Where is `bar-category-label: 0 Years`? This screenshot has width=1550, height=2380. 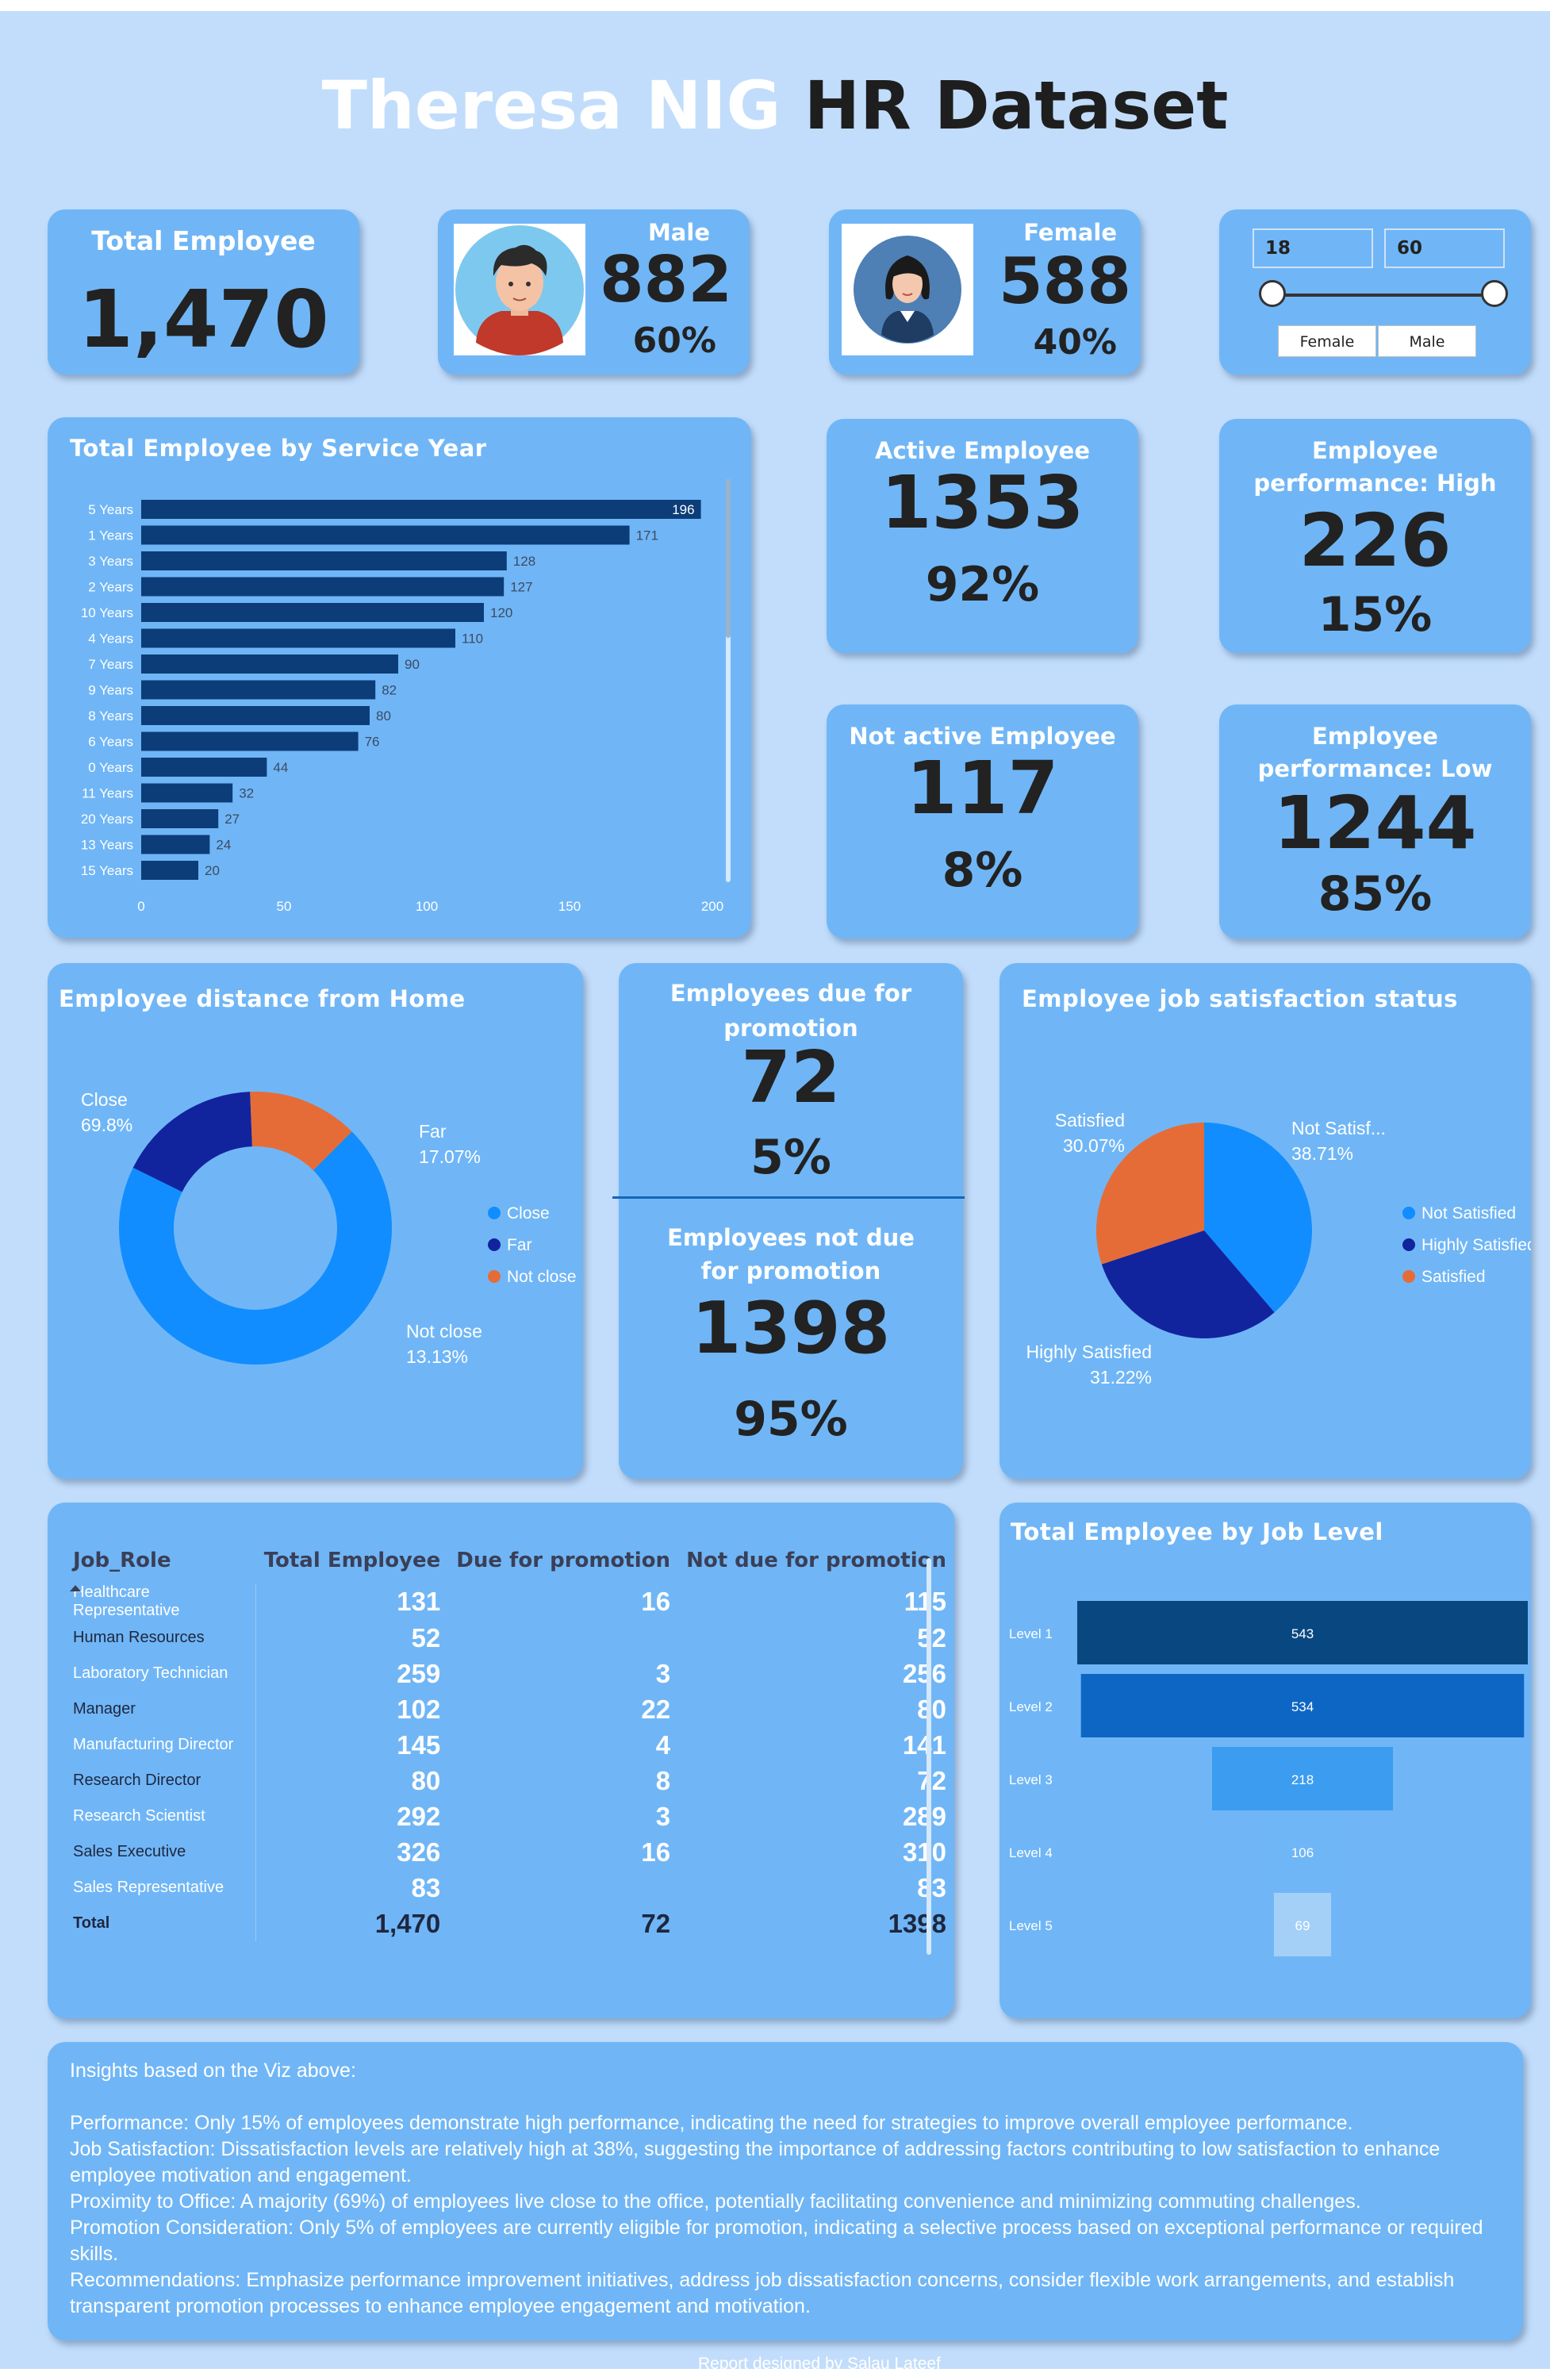
bar-category-label: 0 Years is located at coordinates (110, 767).